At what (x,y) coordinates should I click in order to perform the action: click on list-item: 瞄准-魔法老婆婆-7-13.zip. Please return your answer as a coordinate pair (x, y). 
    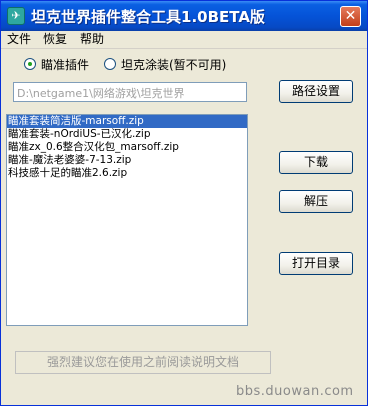
    Looking at the image, I should click on (127, 160).